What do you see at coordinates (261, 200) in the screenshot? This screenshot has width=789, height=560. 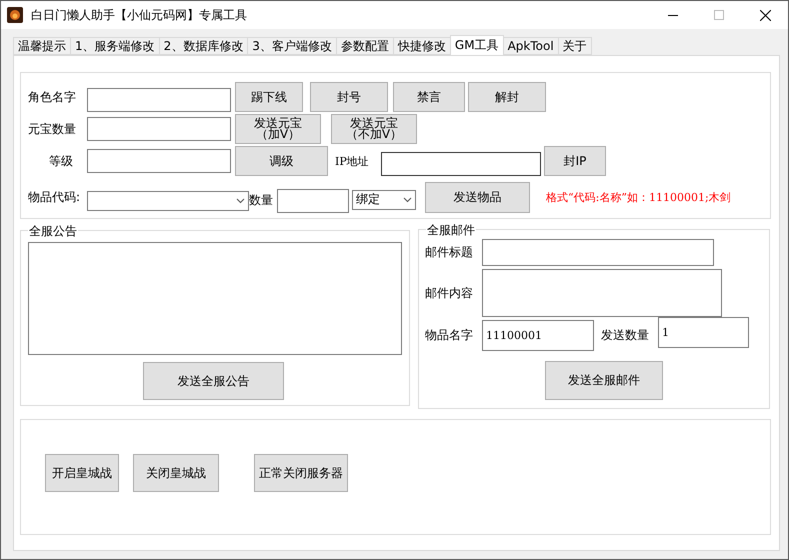 I see `field-label: 数量` at bounding box center [261, 200].